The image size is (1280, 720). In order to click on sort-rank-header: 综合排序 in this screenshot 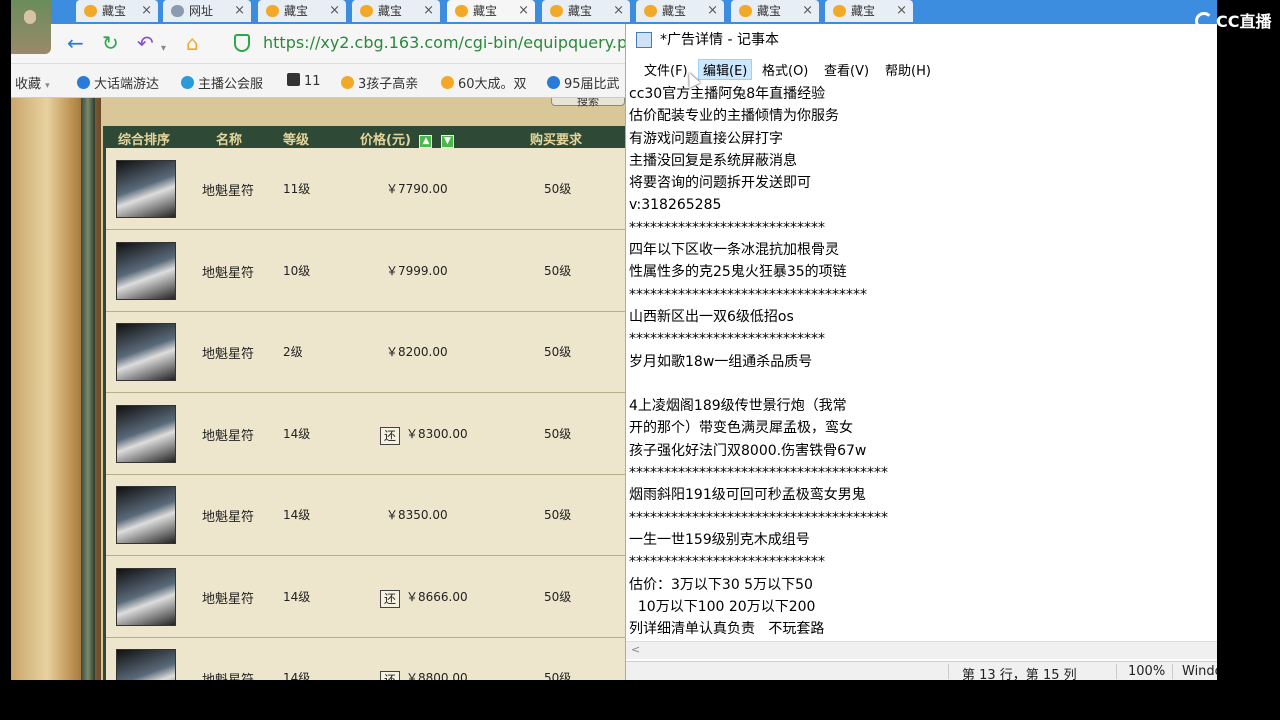, I will do `click(144, 138)`.